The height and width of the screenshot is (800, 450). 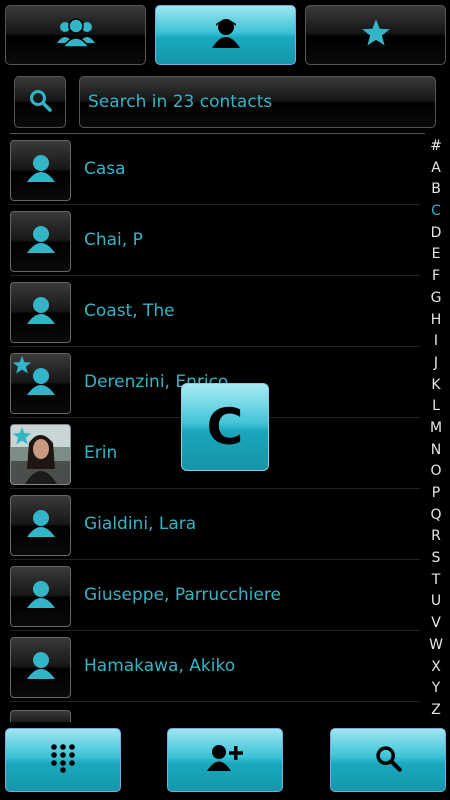 I want to click on dialpad-button, so click(x=63, y=760).